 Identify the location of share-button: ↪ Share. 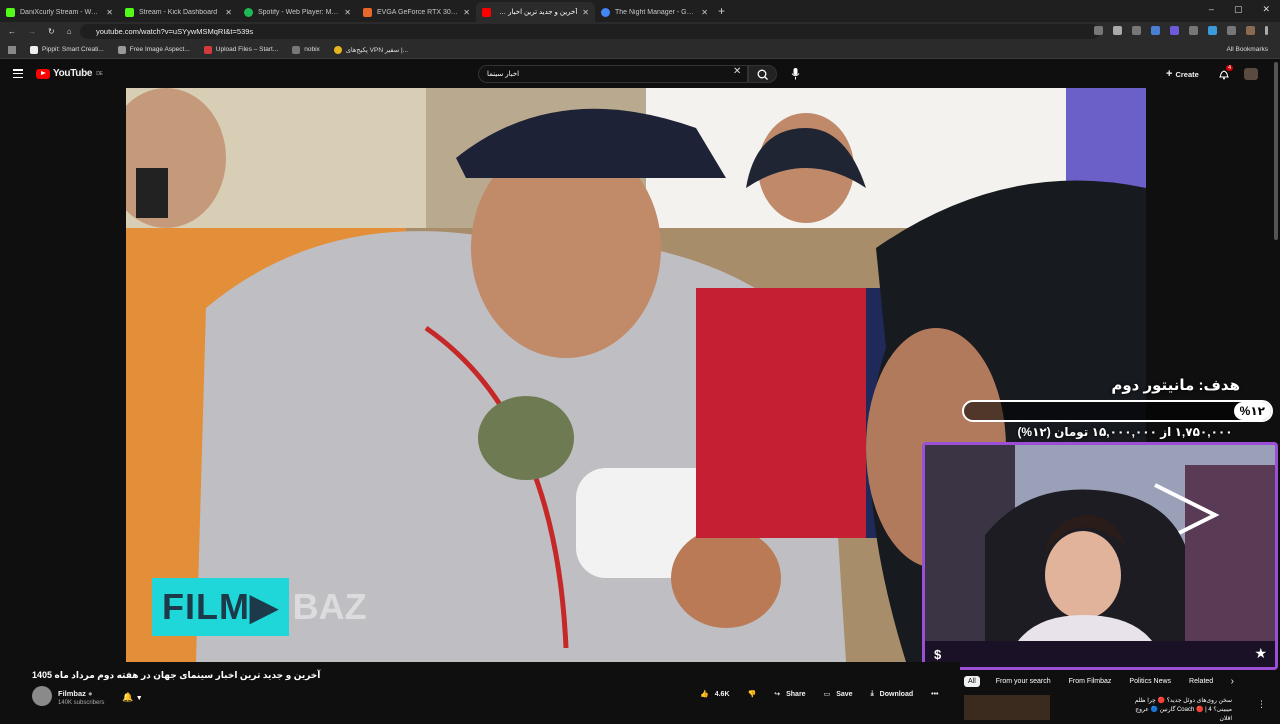
(790, 694).